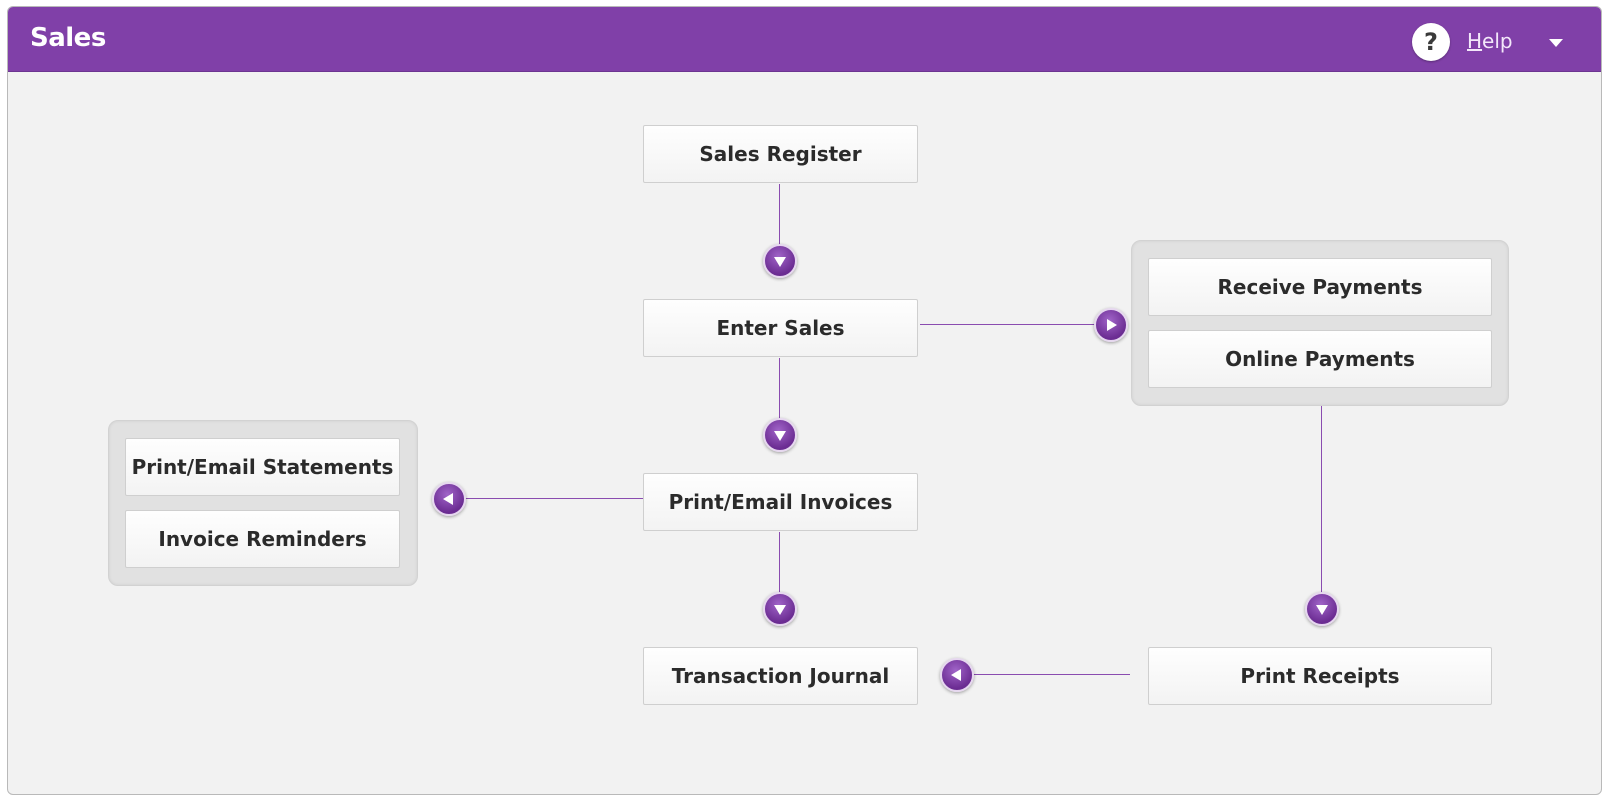 Image resolution: width=1603 pixels, height=805 pixels. I want to click on chevron-down-icon, so click(1556, 43).